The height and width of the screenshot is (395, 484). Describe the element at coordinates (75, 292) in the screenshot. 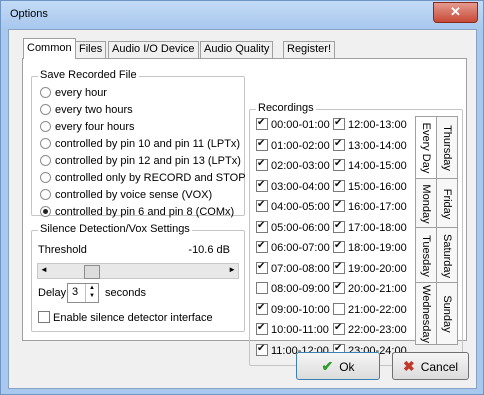

I see `delay-value: 3` at that location.